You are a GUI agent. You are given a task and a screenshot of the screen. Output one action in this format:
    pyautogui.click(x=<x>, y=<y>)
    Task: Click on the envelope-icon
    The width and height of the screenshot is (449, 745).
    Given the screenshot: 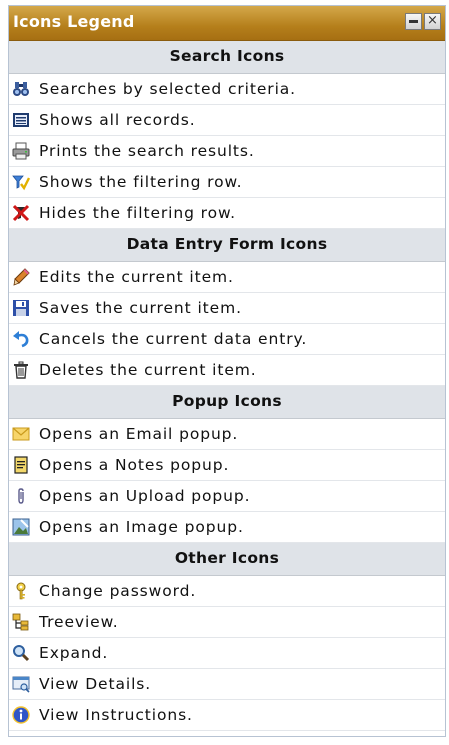 What is the action you would take?
    pyautogui.click(x=21, y=434)
    